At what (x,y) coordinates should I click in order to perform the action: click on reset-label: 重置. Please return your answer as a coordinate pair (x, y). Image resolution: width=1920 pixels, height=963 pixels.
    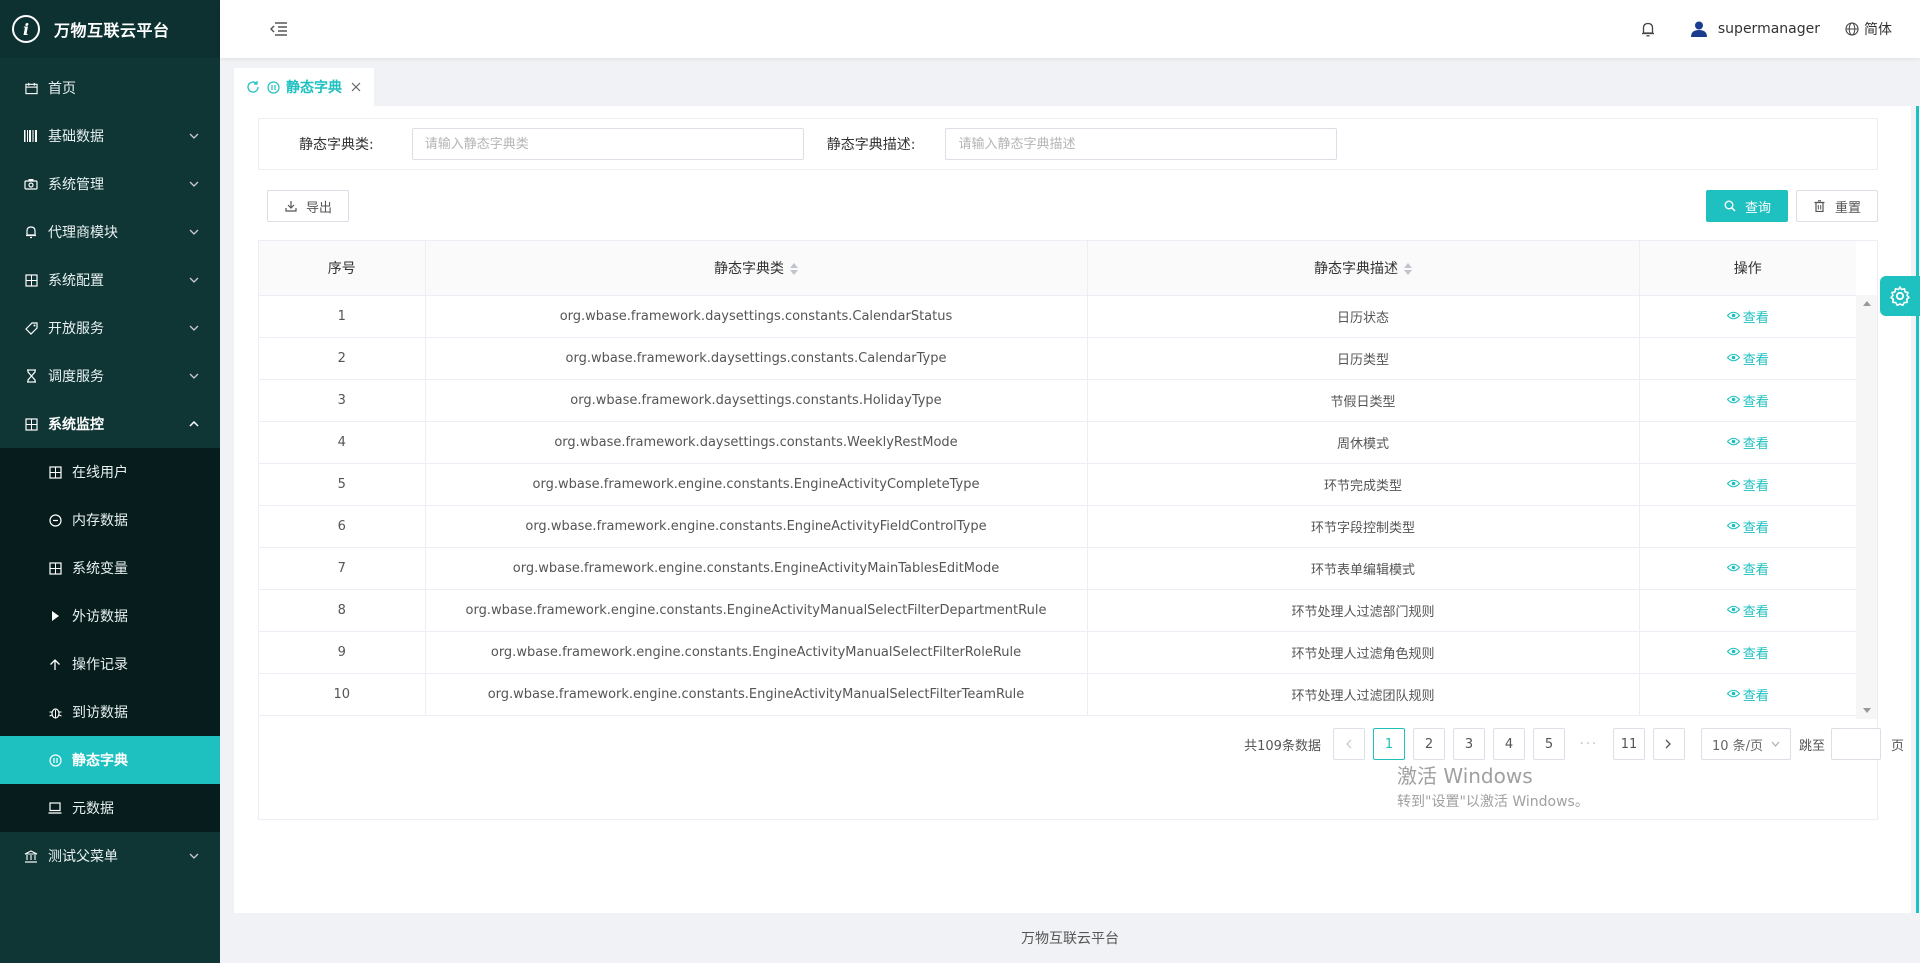
    Looking at the image, I should click on (1847, 208).